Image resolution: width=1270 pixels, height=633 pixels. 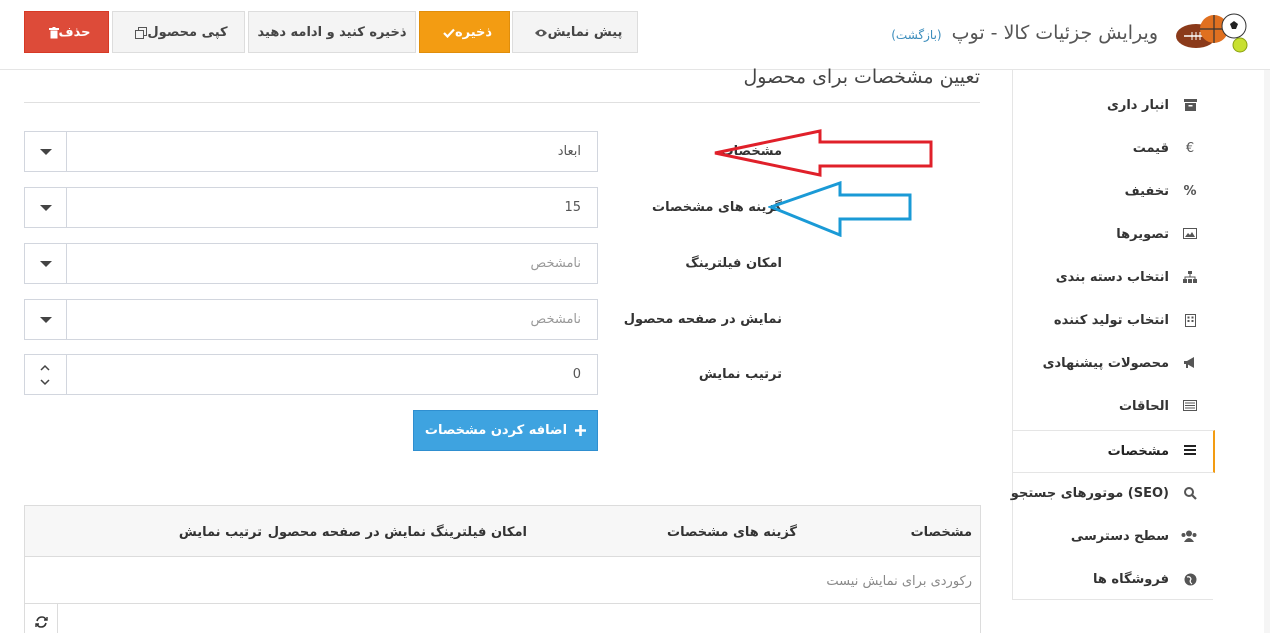 I want to click on copy-icon, so click(x=141, y=32).